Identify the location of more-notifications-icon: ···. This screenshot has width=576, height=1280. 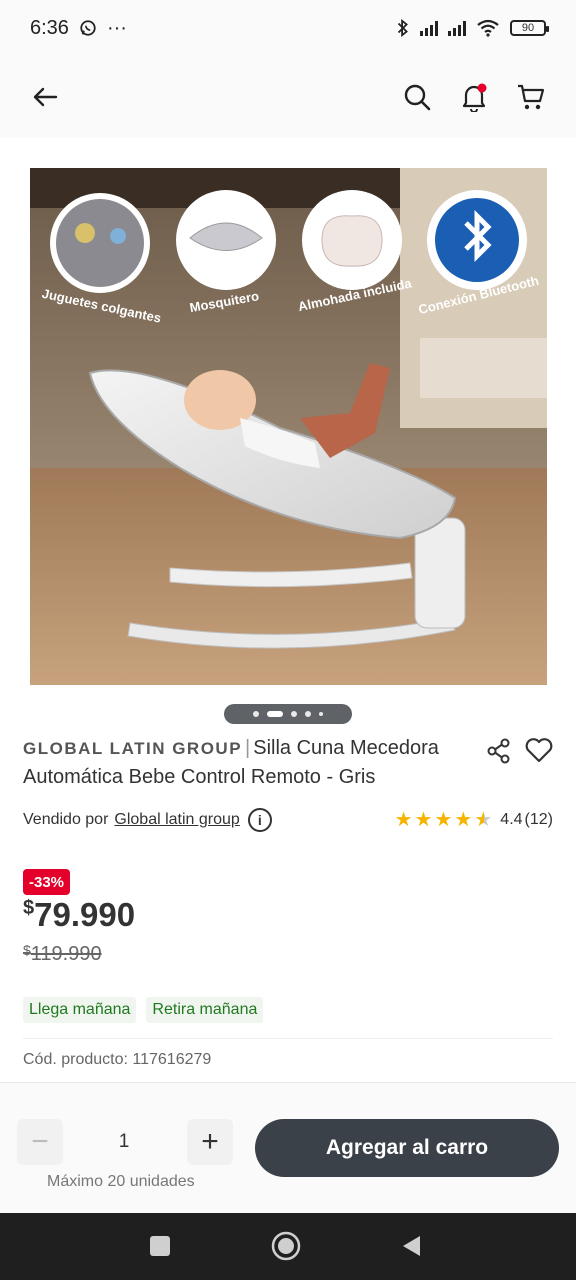
(116, 27).